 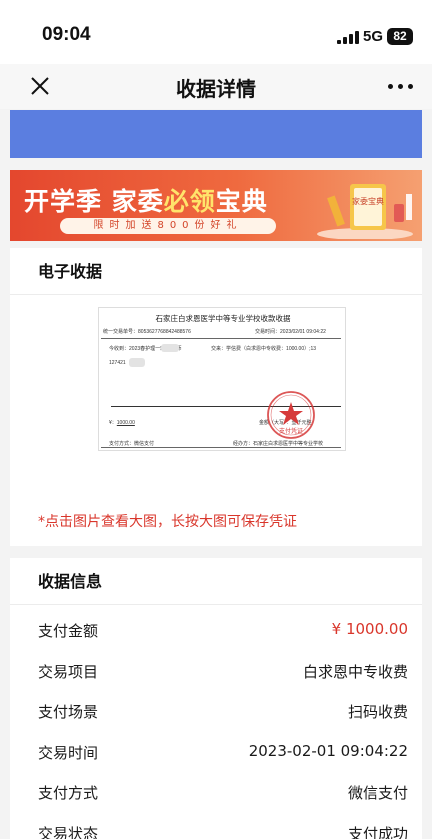 I want to click on receipt-tip: *点击图片查看大图，长按大图可保存凭证, so click(x=167, y=522).